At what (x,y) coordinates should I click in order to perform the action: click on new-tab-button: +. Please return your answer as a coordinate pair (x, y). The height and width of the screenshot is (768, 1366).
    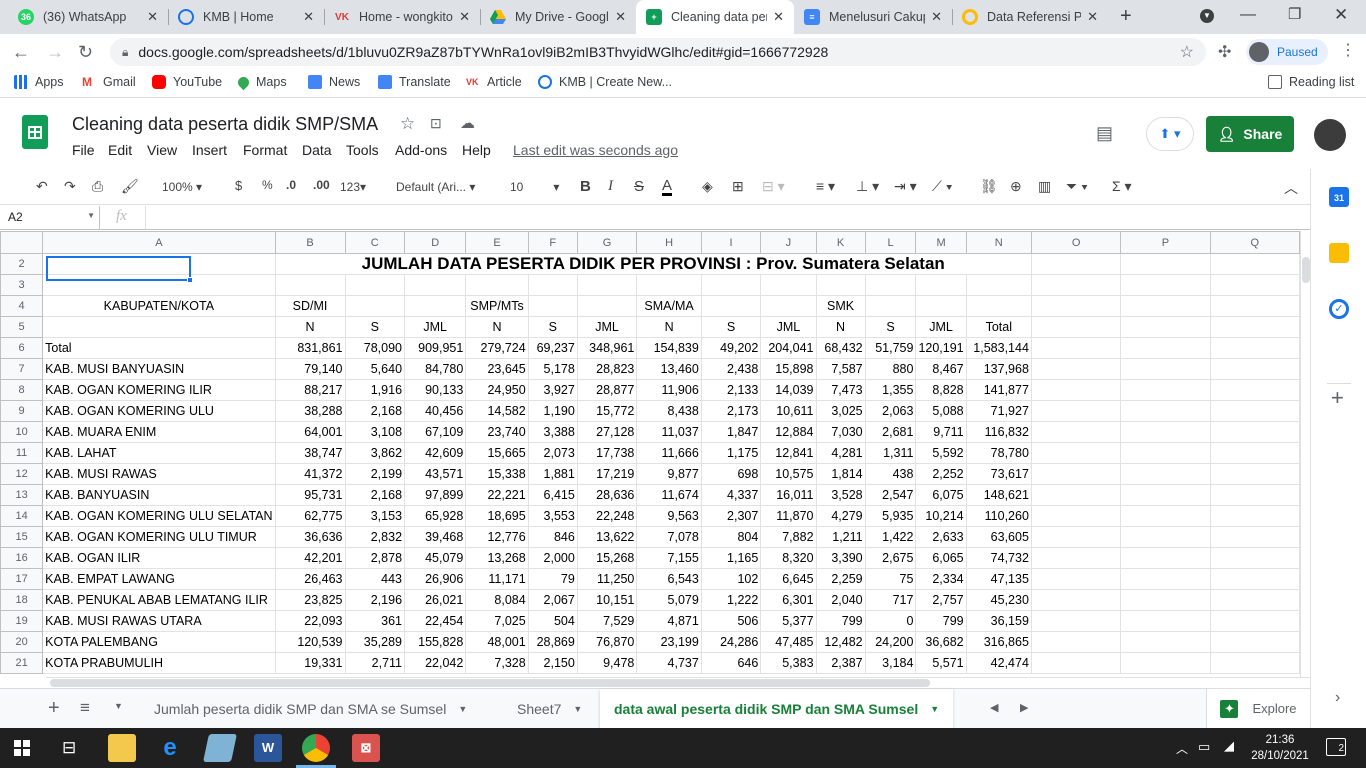
    Looking at the image, I should click on (1126, 16).